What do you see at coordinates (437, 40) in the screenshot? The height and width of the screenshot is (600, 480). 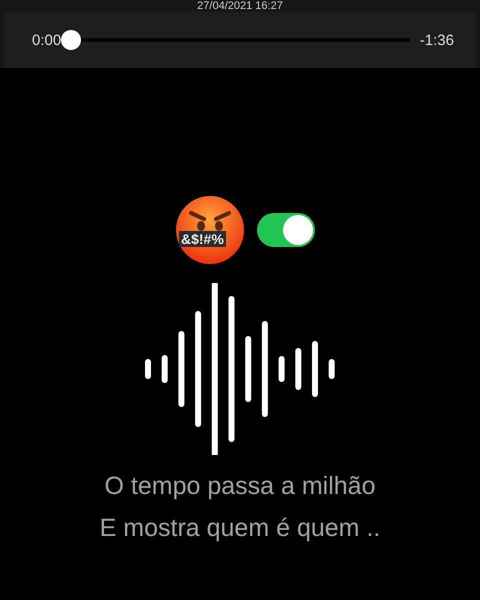 I see `remaining-time: -1:36` at bounding box center [437, 40].